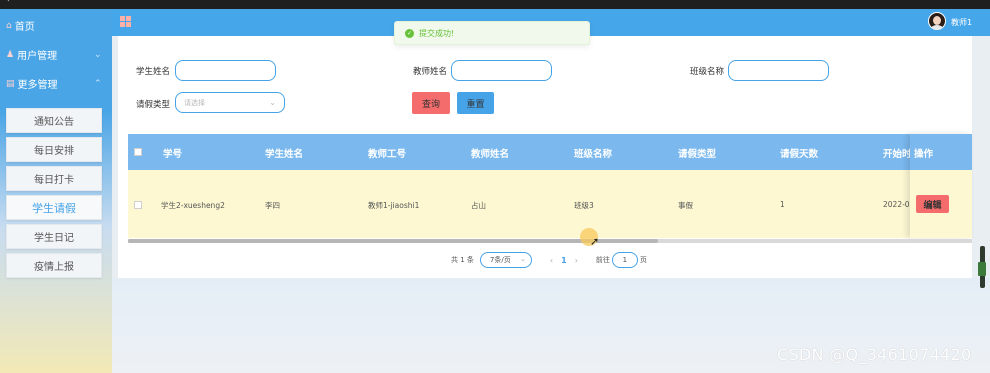 The image size is (990, 373). Describe the element at coordinates (54, 178) in the screenshot. I see `sidebar-item-daily-checkin: 每日打卡` at that location.